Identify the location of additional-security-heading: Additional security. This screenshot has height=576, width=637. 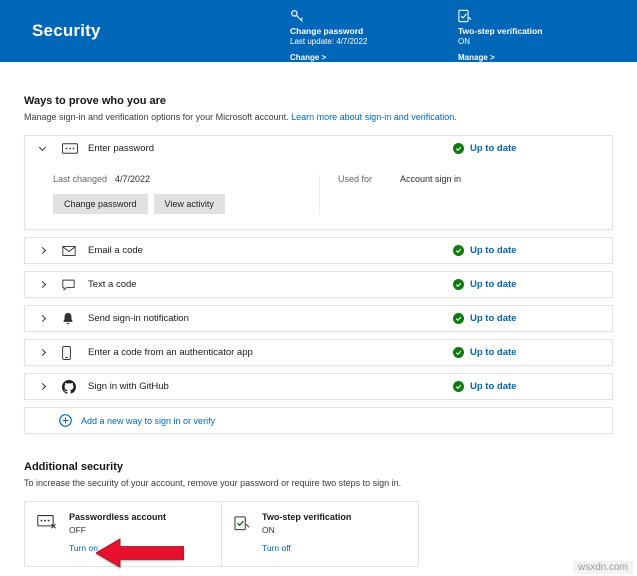
(74, 467).